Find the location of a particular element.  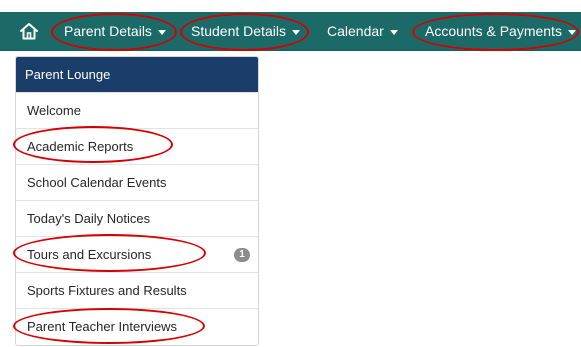

sidebar-item-tours-and-excursions: Tours and Excursions 1 is located at coordinates (137, 254).